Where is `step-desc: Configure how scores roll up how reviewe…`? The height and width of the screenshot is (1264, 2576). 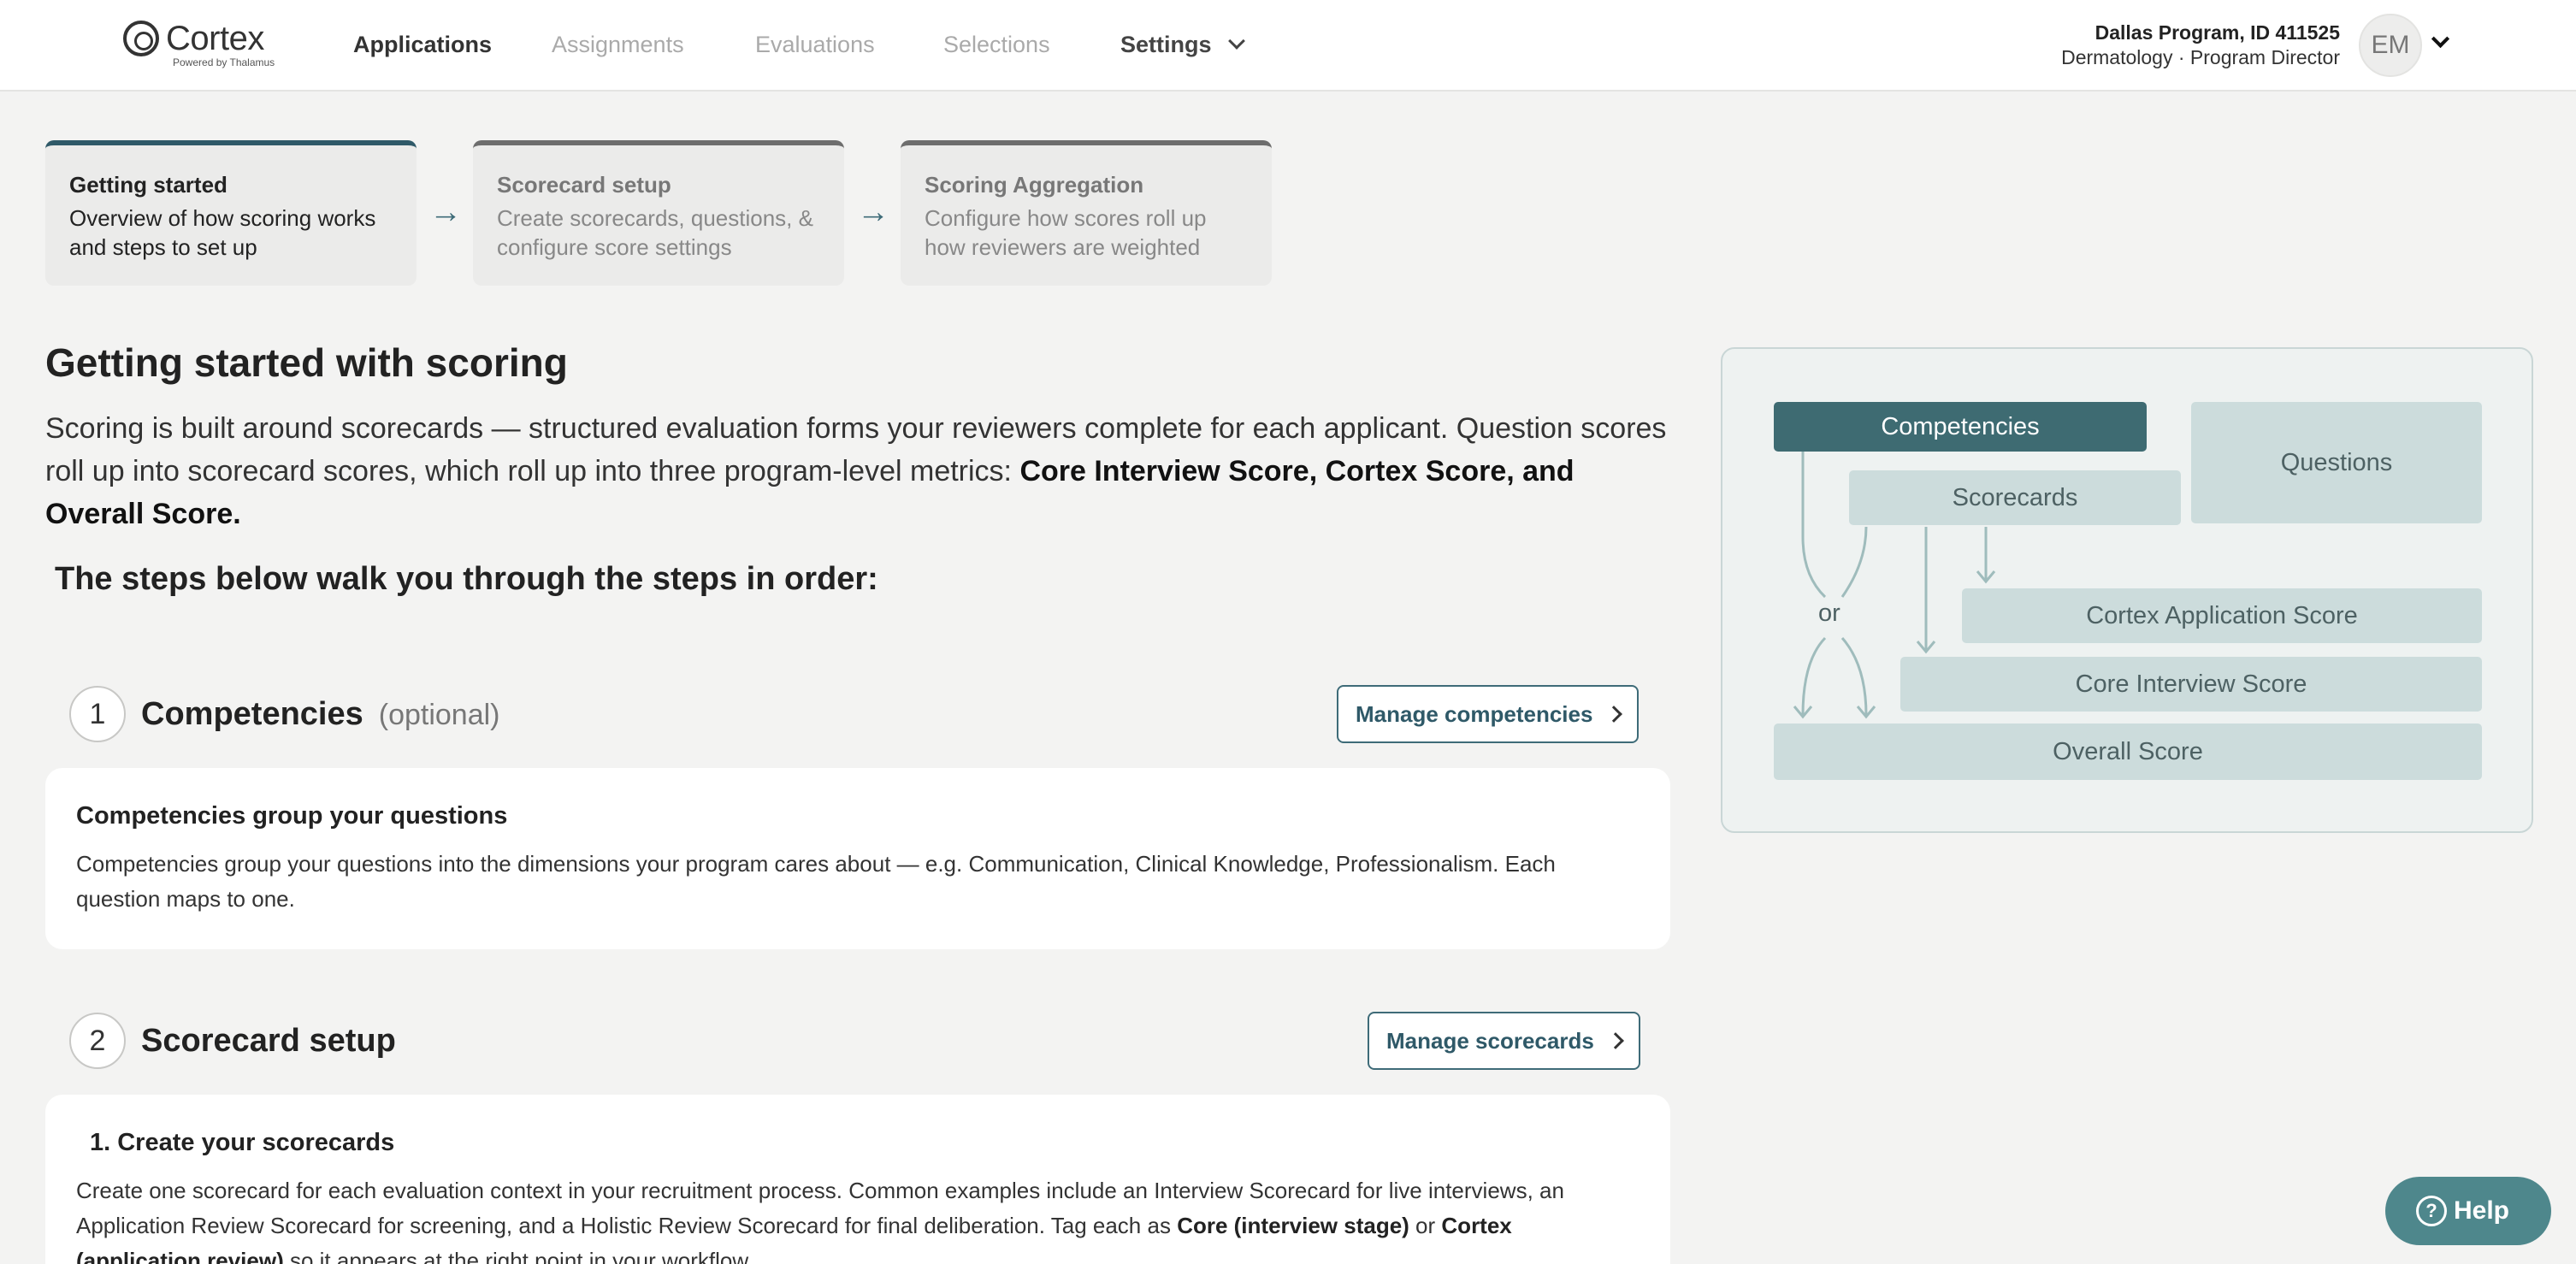
step-desc: Configure how scores roll up how reviewe… is located at coordinates (1066, 232).